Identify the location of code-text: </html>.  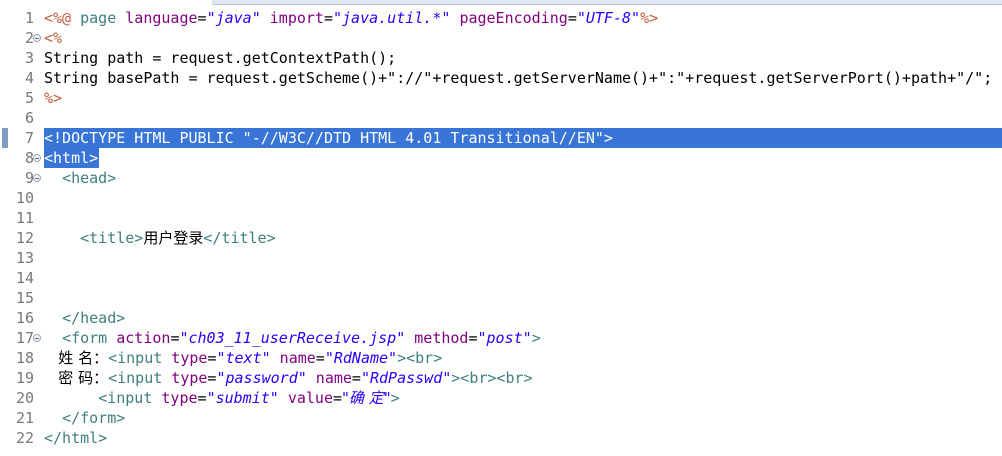
(75, 438).